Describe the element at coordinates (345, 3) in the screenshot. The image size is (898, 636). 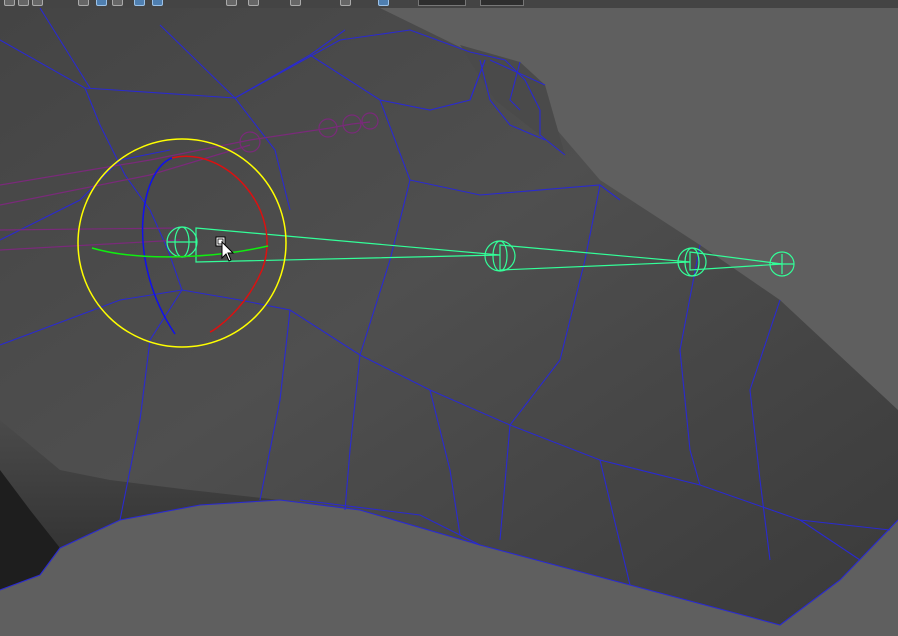
I see `render-settings-icon` at that location.